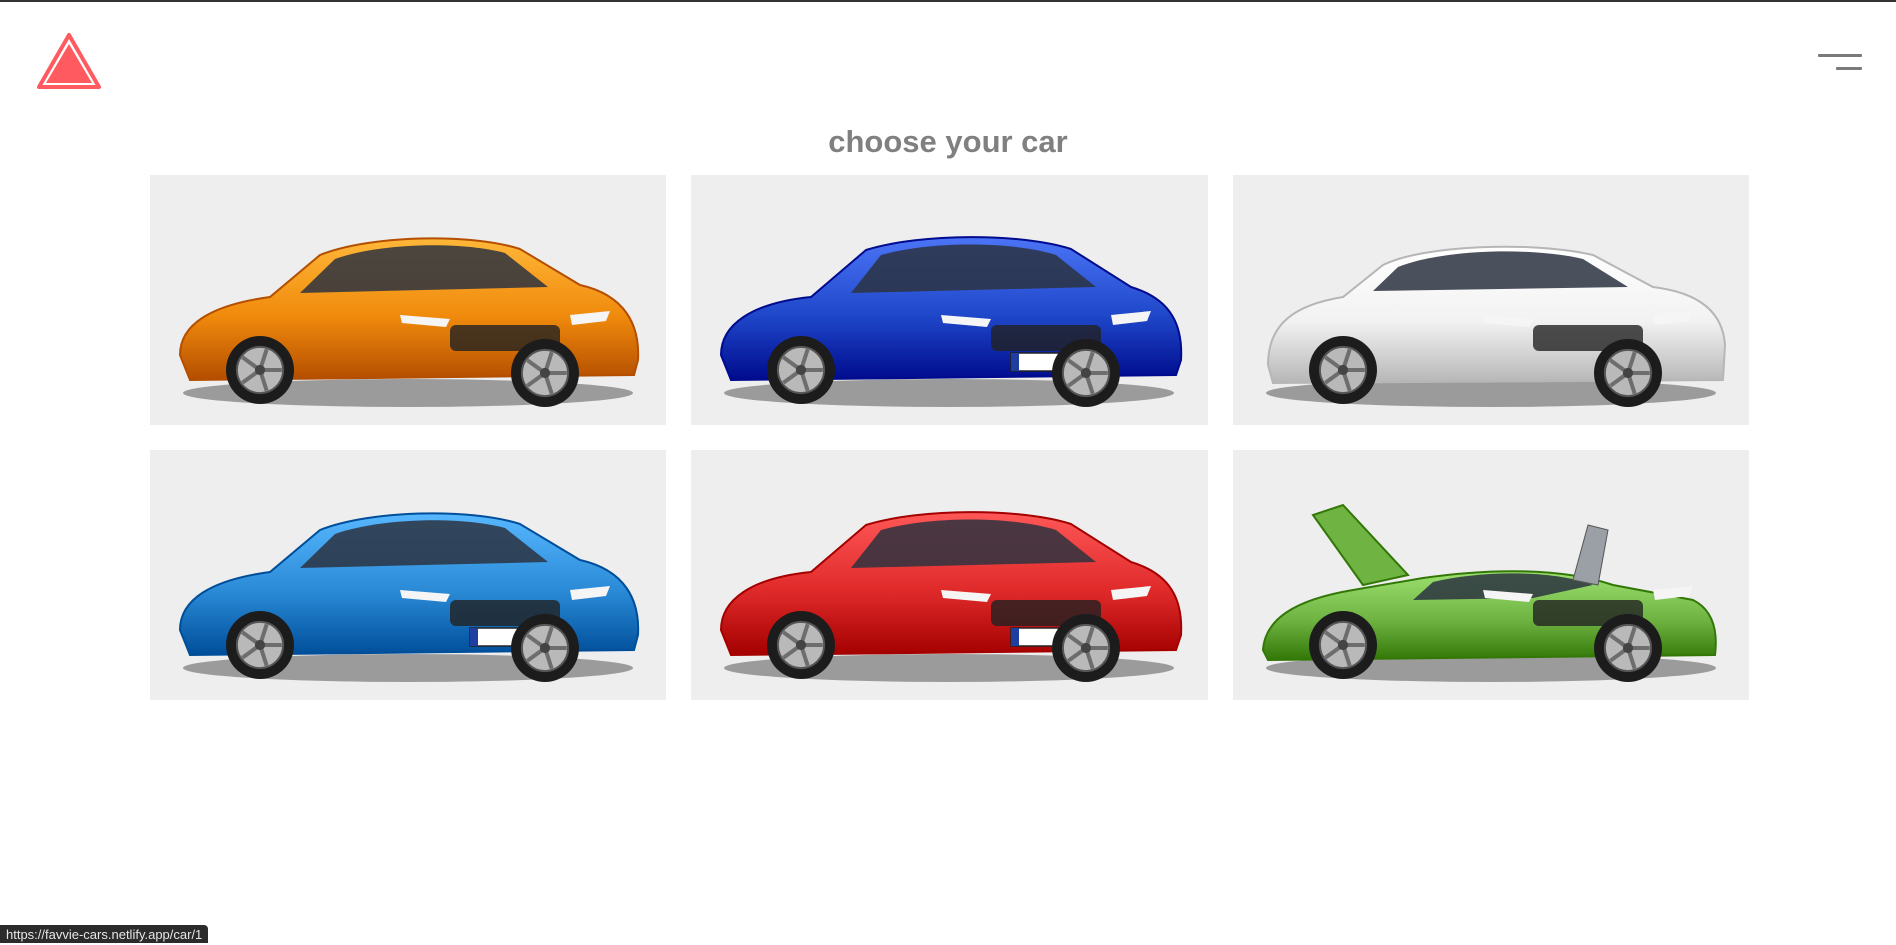 The width and height of the screenshot is (1896, 945). Describe the element at coordinates (1837, 63) in the screenshot. I see `hamburger-menu-icon` at that location.